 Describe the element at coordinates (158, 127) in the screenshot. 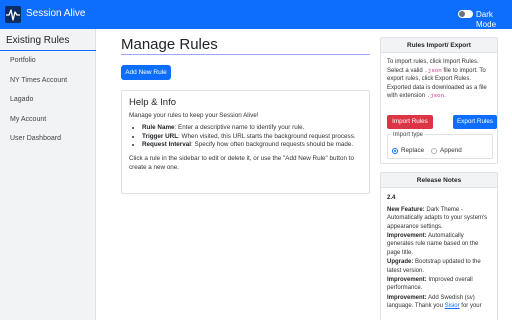

I see `help-term: Rule Name` at that location.